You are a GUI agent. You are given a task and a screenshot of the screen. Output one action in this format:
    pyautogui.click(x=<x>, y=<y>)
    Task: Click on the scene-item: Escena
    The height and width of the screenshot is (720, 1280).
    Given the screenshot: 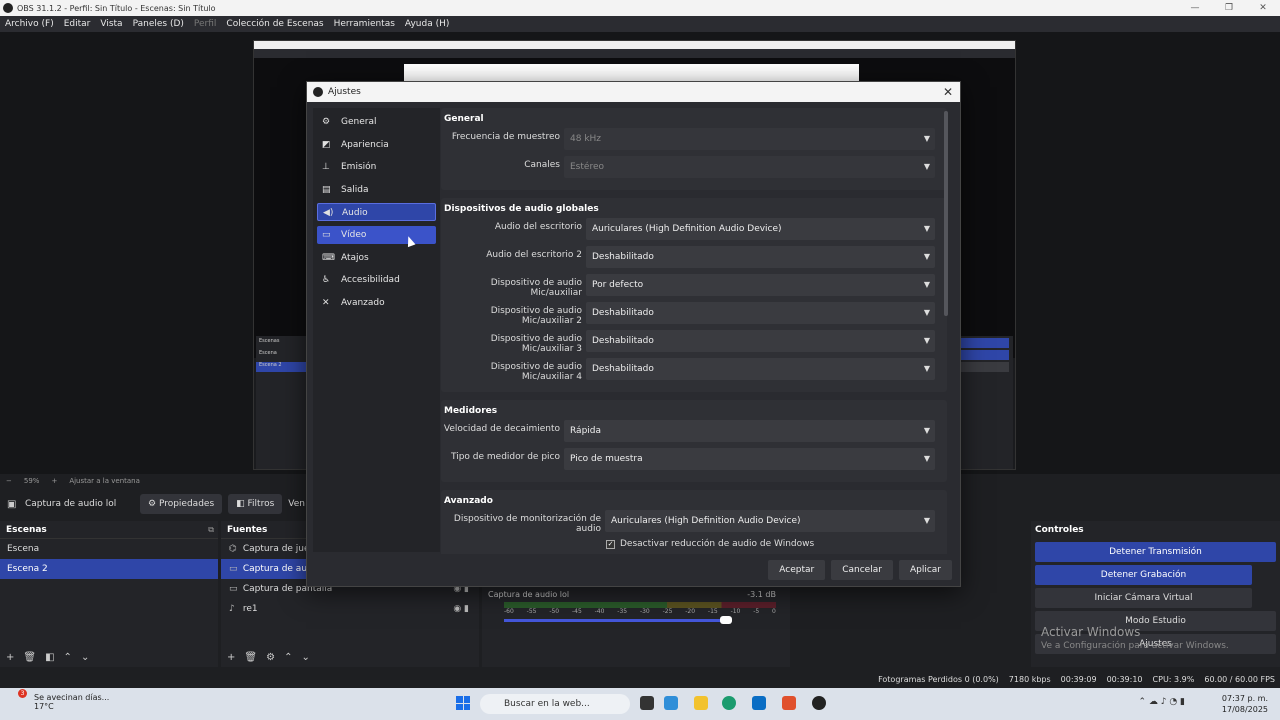 What is the action you would take?
    pyautogui.click(x=109, y=549)
    